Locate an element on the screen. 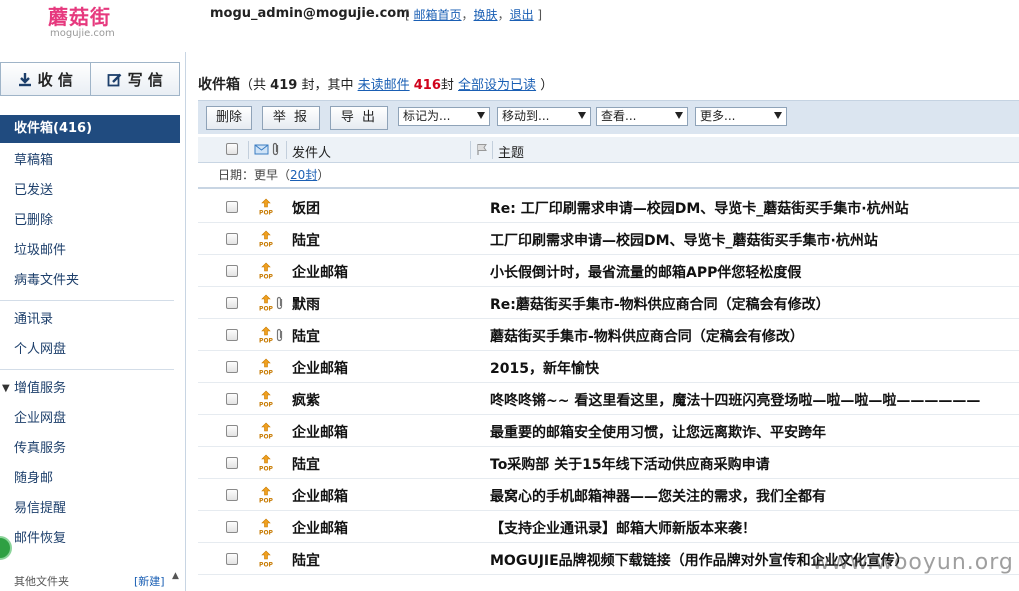 This screenshot has width=1019, height=591. sidebar-item-virus: 病毒文件夹 is located at coordinates (90, 281).